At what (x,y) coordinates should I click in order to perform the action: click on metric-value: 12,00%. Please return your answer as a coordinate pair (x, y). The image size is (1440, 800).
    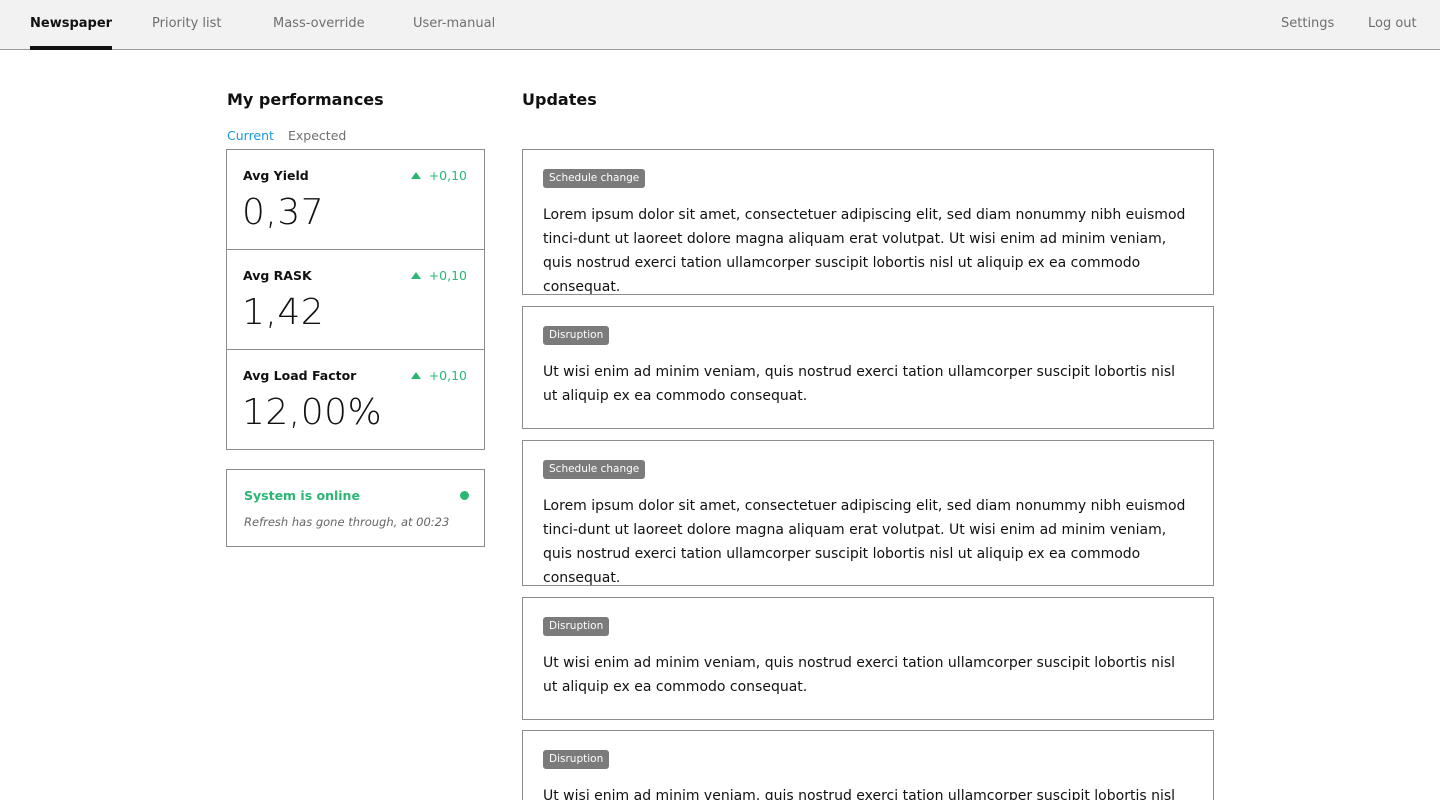
    Looking at the image, I should click on (312, 412).